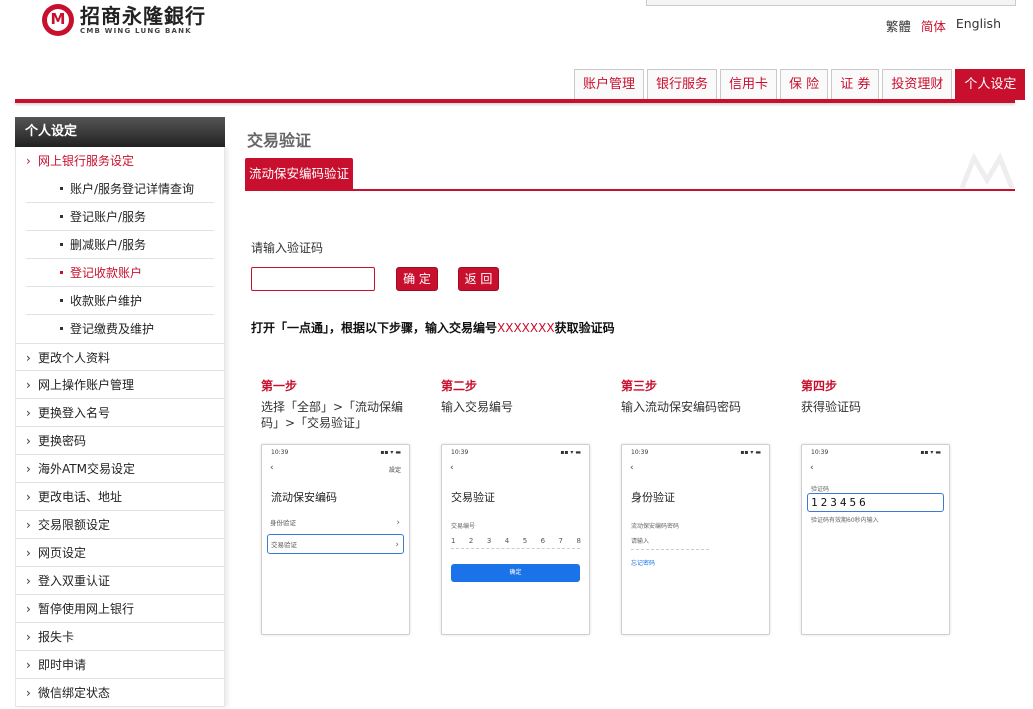 Image resolution: width=1033 pixels, height=709 pixels. What do you see at coordinates (417, 279) in the screenshot?
I see `confirm-button: 确 定` at bounding box center [417, 279].